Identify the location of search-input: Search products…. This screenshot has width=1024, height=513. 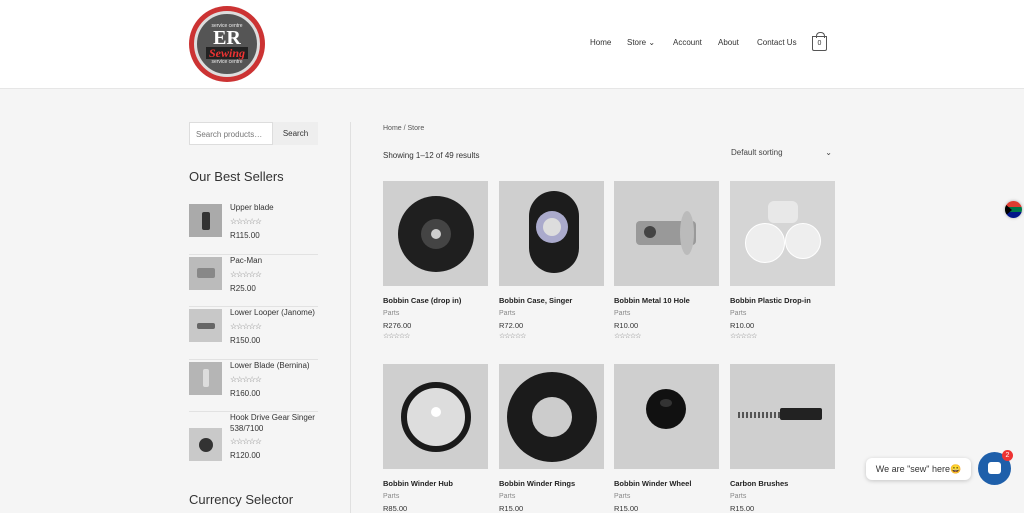
(231, 133).